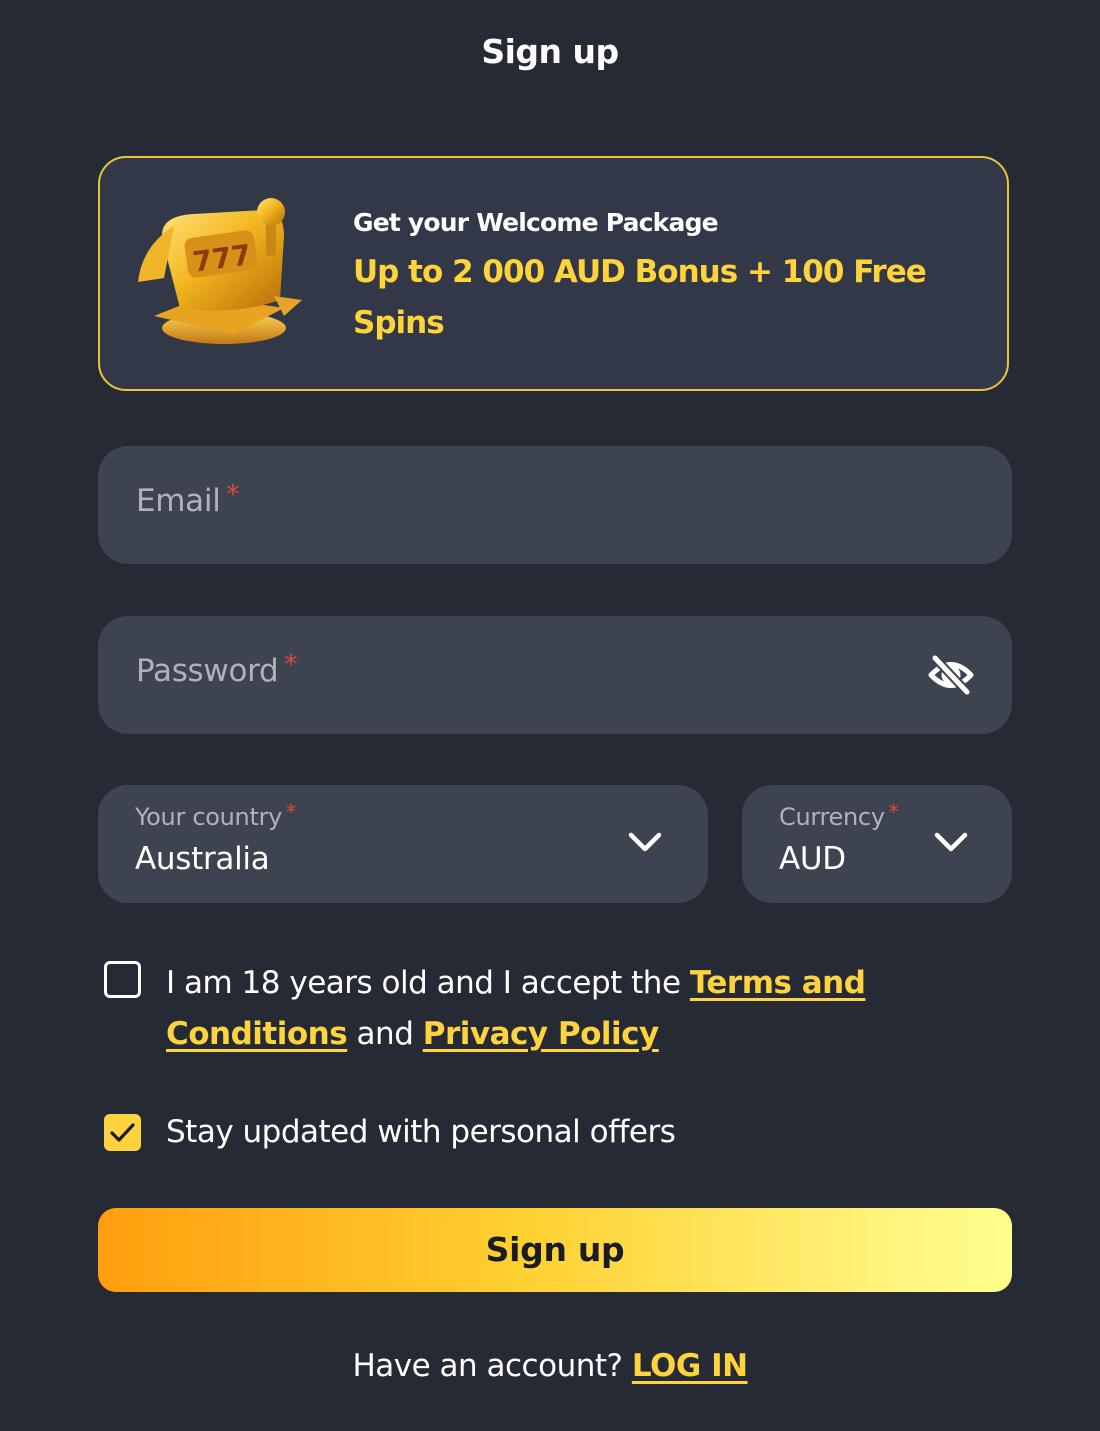 Image resolution: width=1100 pixels, height=1431 pixels. Describe the element at coordinates (202, 859) in the screenshot. I see `country-value: Australia` at that location.